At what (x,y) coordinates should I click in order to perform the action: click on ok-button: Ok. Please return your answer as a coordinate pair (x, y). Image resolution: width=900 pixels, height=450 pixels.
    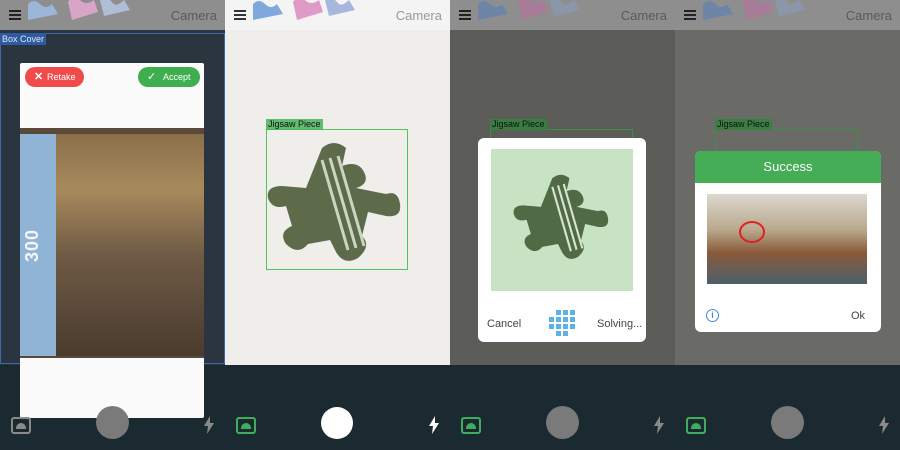
    Looking at the image, I should click on (858, 316).